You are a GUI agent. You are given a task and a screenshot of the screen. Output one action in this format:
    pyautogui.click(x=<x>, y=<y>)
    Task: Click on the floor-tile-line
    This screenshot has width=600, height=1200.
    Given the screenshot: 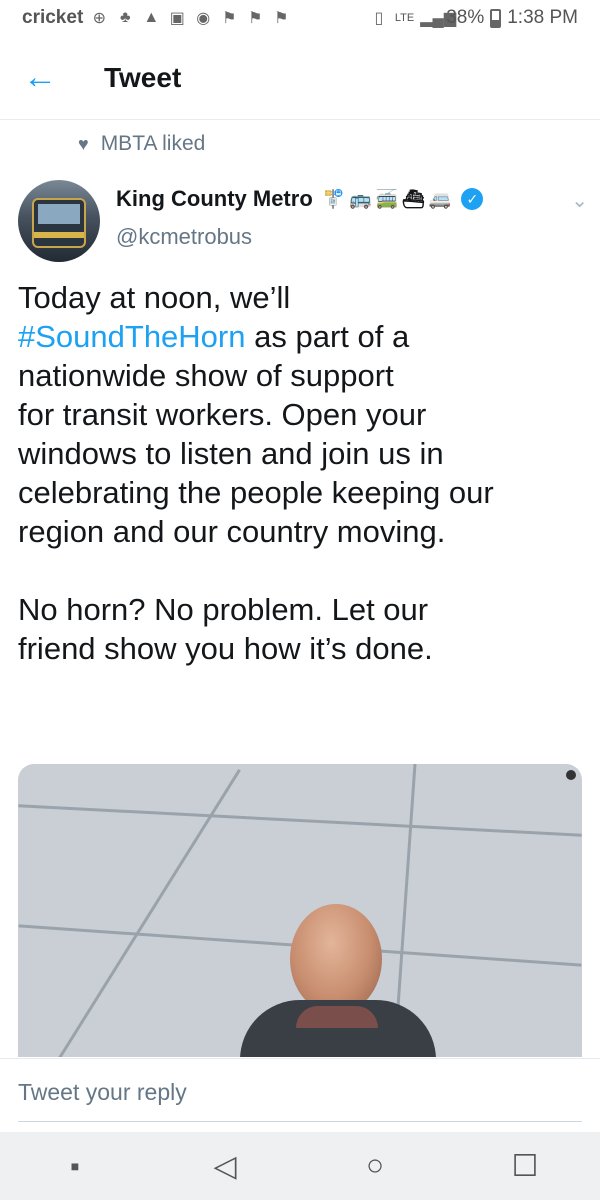 What is the action you would take?
    pyautogui.click(x=300, y=820)
    